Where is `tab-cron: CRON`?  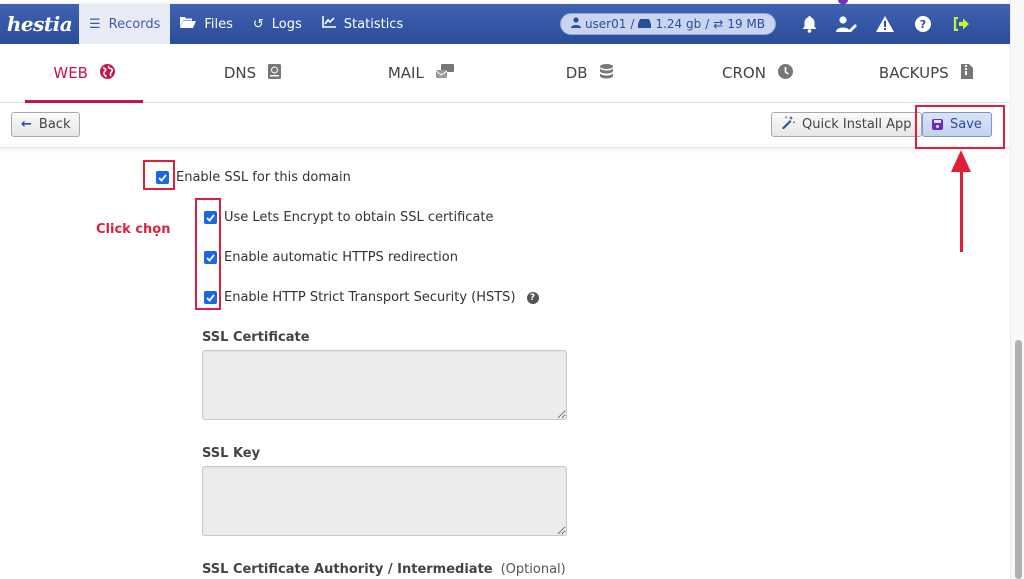 tab-cron: CRON is located at coordinates (757, 73).